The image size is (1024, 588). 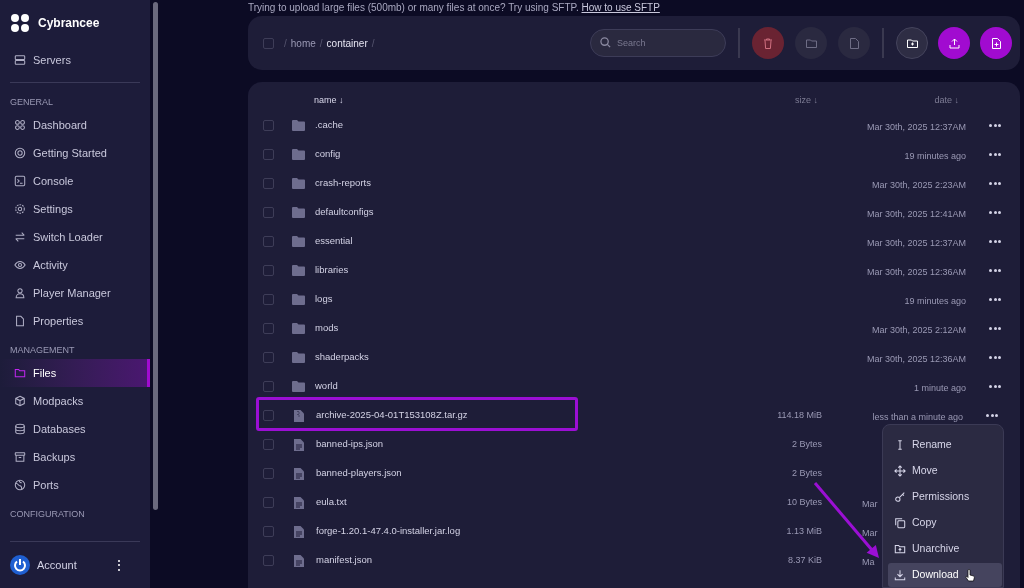 What do you see at coordinates (32, 103) in the screenshot?
I see `section-heading: GENERAL` at bounding box center [32, 103].